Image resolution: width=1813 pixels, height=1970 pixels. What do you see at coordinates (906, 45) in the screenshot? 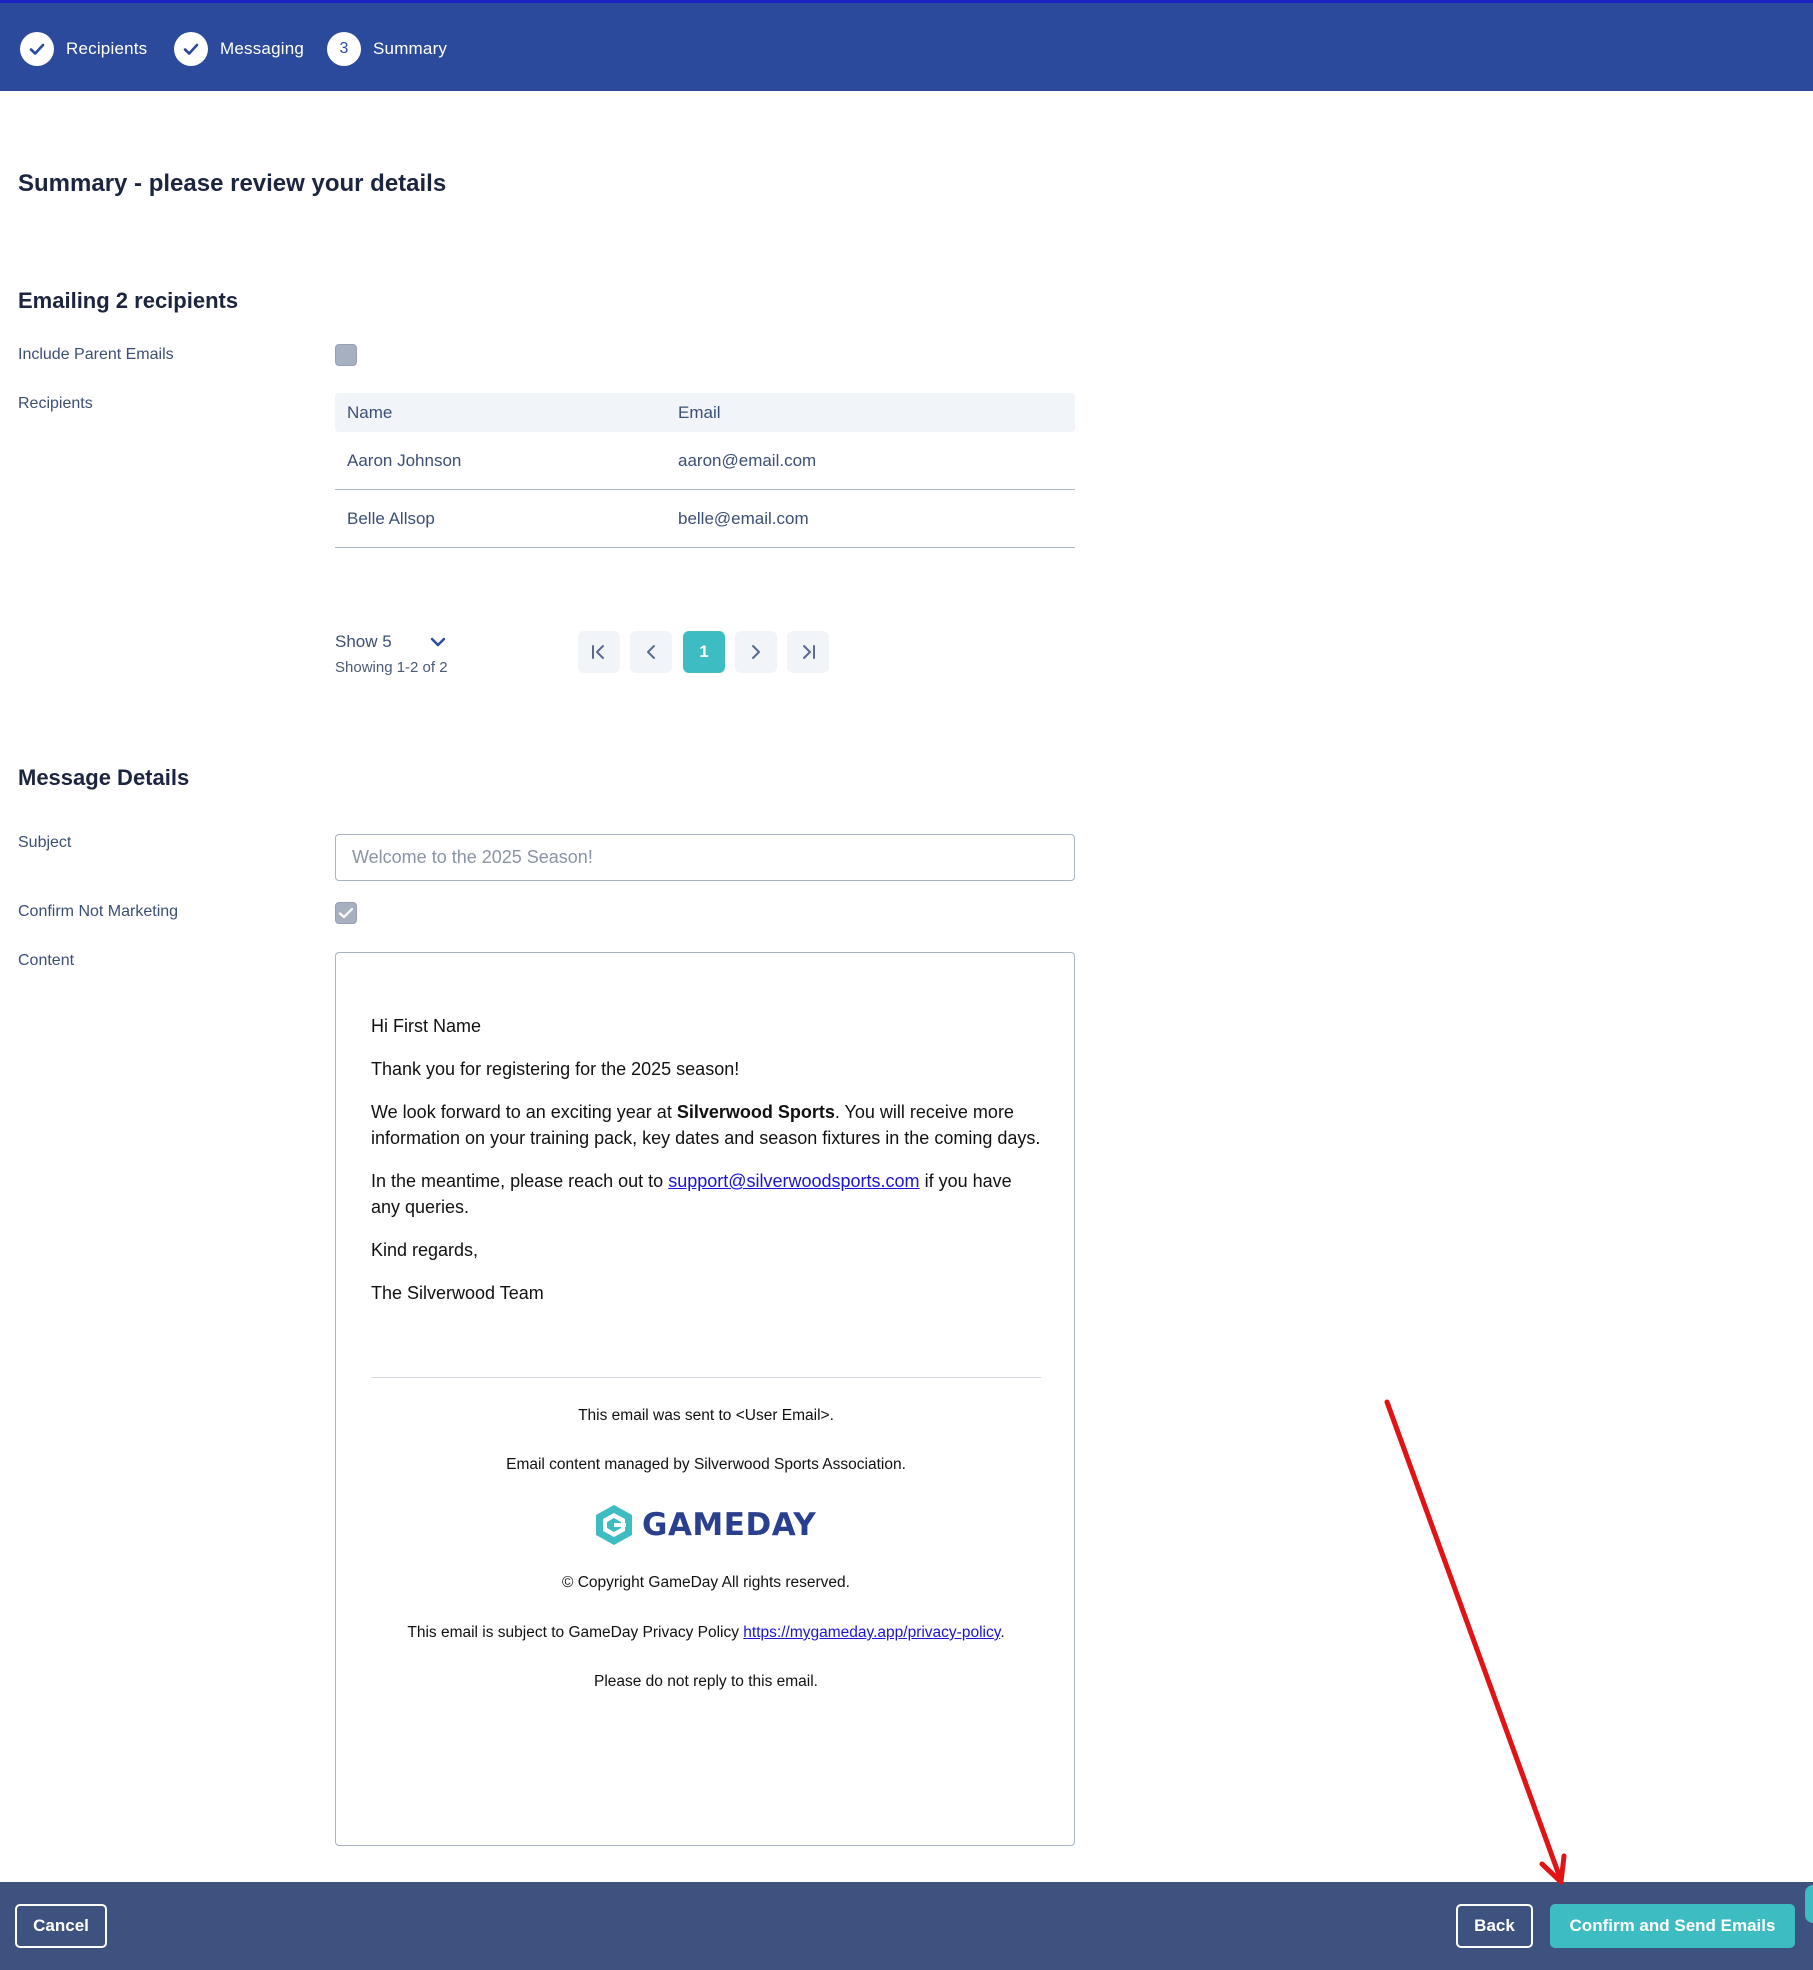
I see `wizard-stepper-bar: Recipients Messaging 3 Summary` at bounding box center [906, 45].